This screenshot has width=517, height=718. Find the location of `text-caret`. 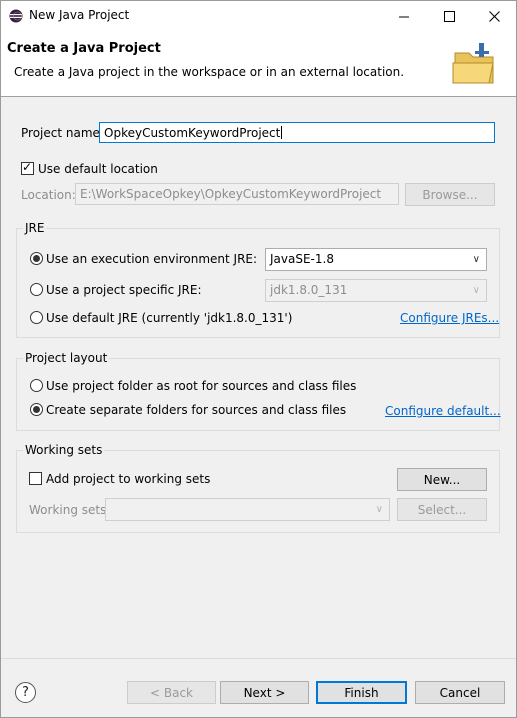

text-caret is located at coordinates (282, 132).